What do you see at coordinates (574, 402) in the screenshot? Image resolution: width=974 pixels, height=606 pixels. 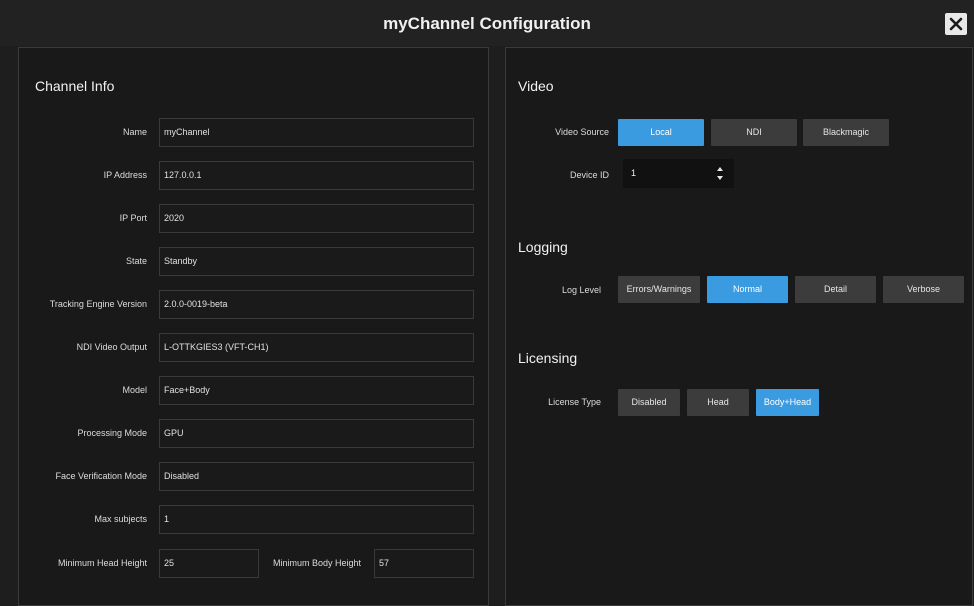 I see `license-type-label: License Type` at bounding box center [574, 402].